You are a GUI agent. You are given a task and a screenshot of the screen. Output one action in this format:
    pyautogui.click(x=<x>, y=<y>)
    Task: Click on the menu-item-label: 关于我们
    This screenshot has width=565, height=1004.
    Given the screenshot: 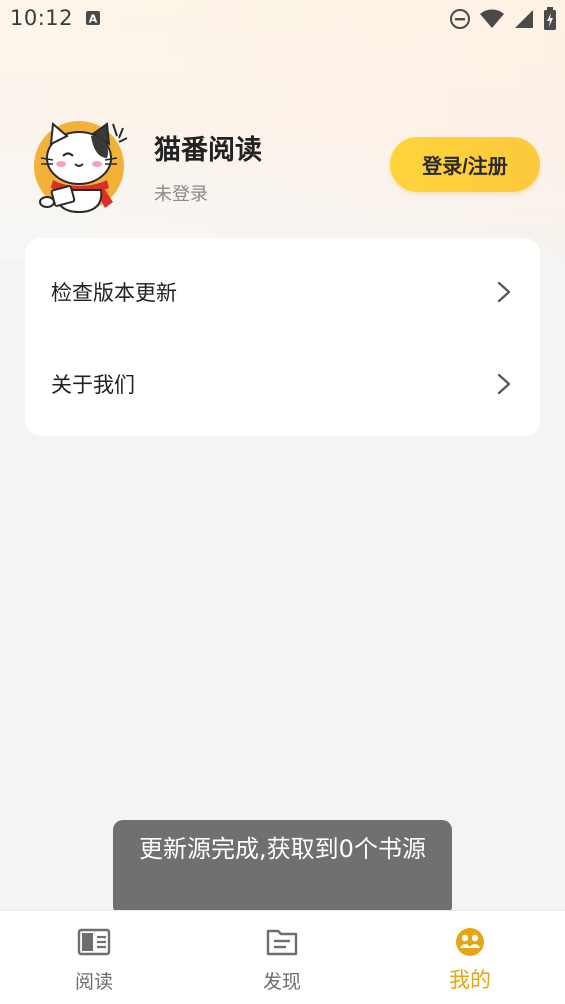 What is the action you would take?
    pyautogui.click(x=93, y=385)
    